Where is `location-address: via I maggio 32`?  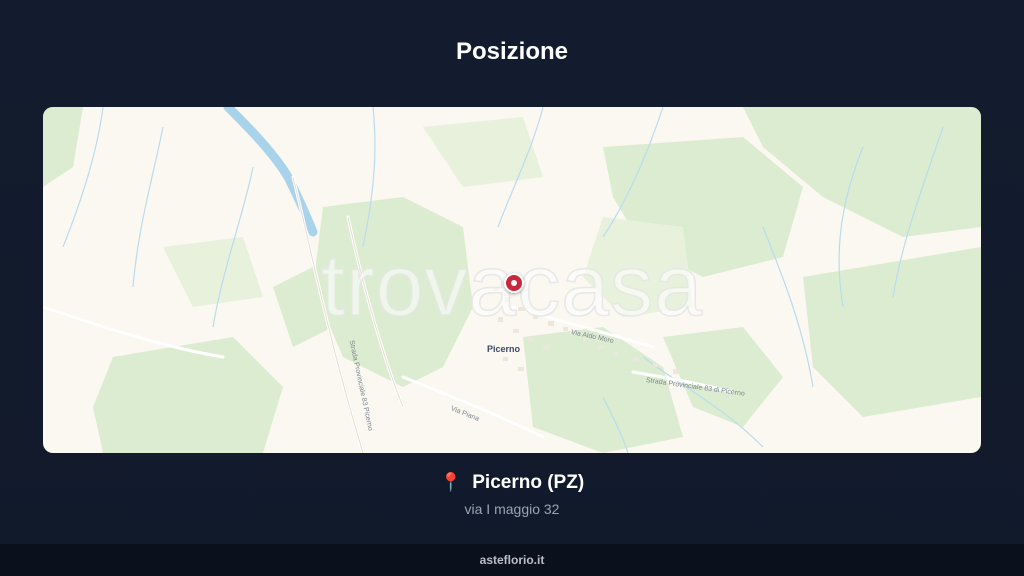
location-address: via I maggio 32 is located at coordinates (512, 509).